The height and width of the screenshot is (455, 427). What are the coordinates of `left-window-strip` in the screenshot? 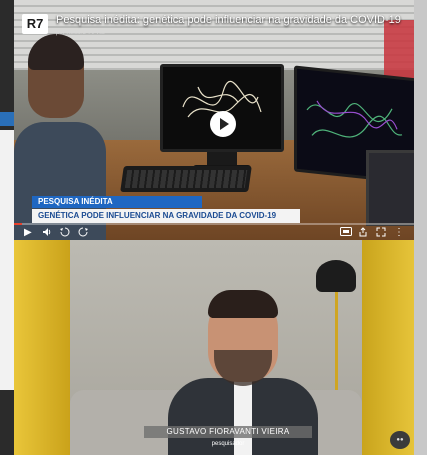 It's located at (7, 227).